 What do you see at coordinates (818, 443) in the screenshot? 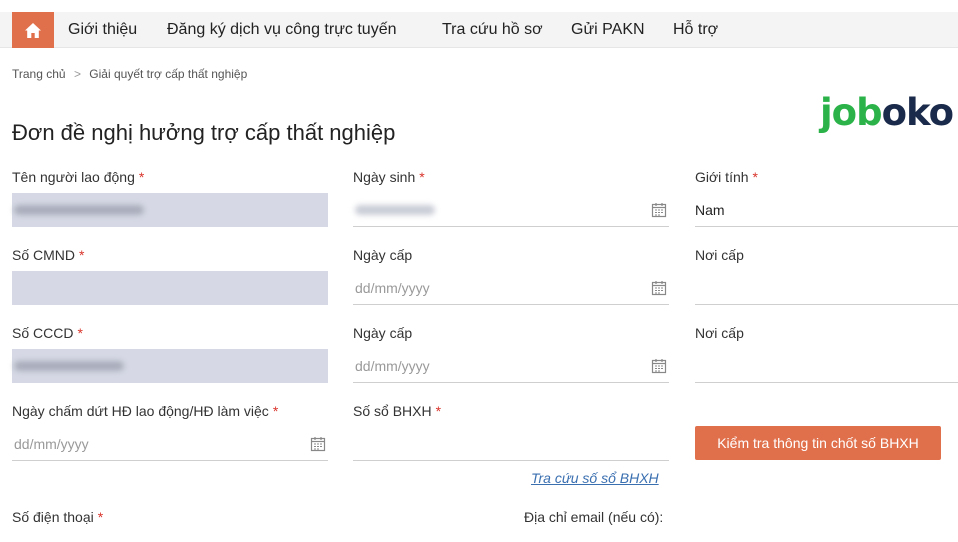
I see `check-insurance-button: Kiểm tra thông tin chốt số BHXH` at bounding box center [818, 443].